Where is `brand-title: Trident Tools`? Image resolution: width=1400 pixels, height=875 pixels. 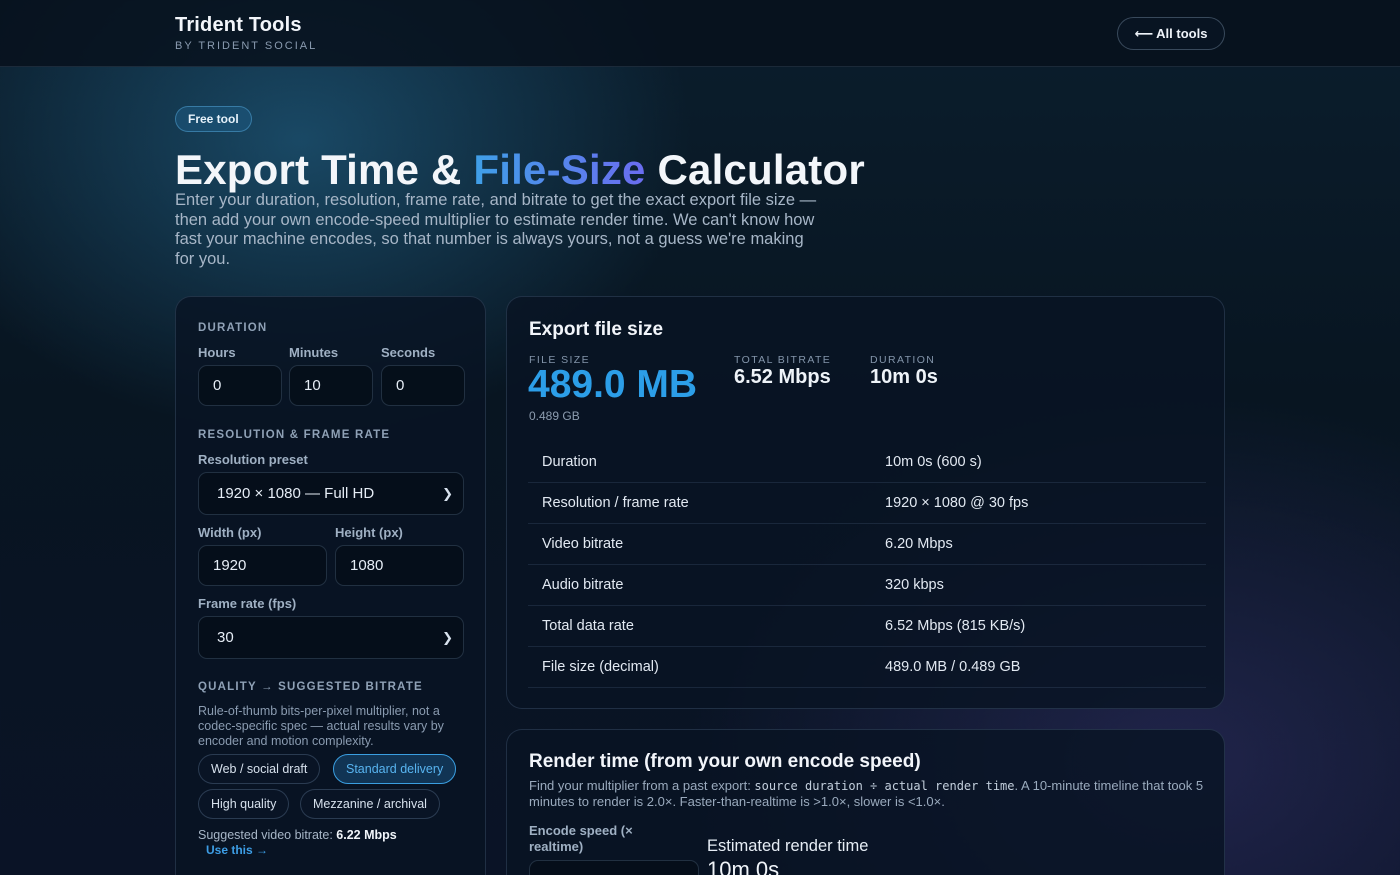
brand-title: Trident Tools is located at coordinates (238, 25).